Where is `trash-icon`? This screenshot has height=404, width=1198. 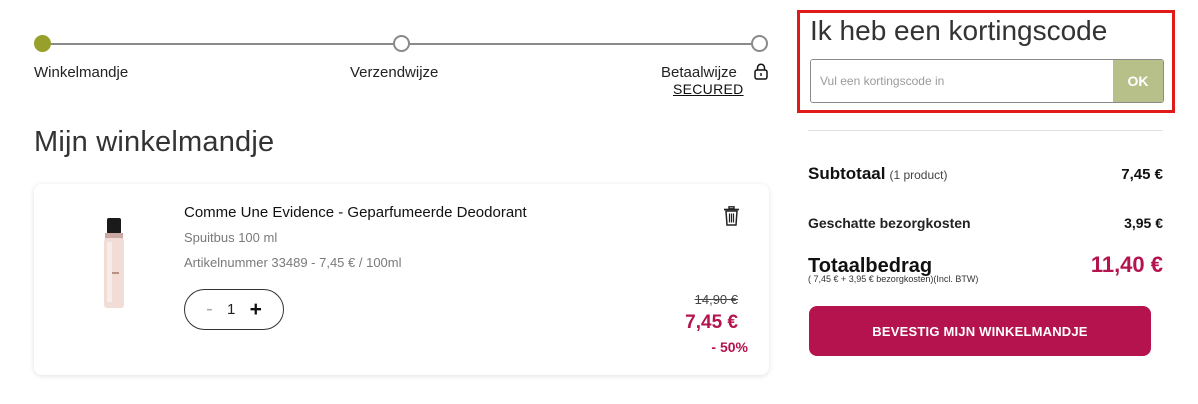
trash-icon is located at coordinates (731, 216).